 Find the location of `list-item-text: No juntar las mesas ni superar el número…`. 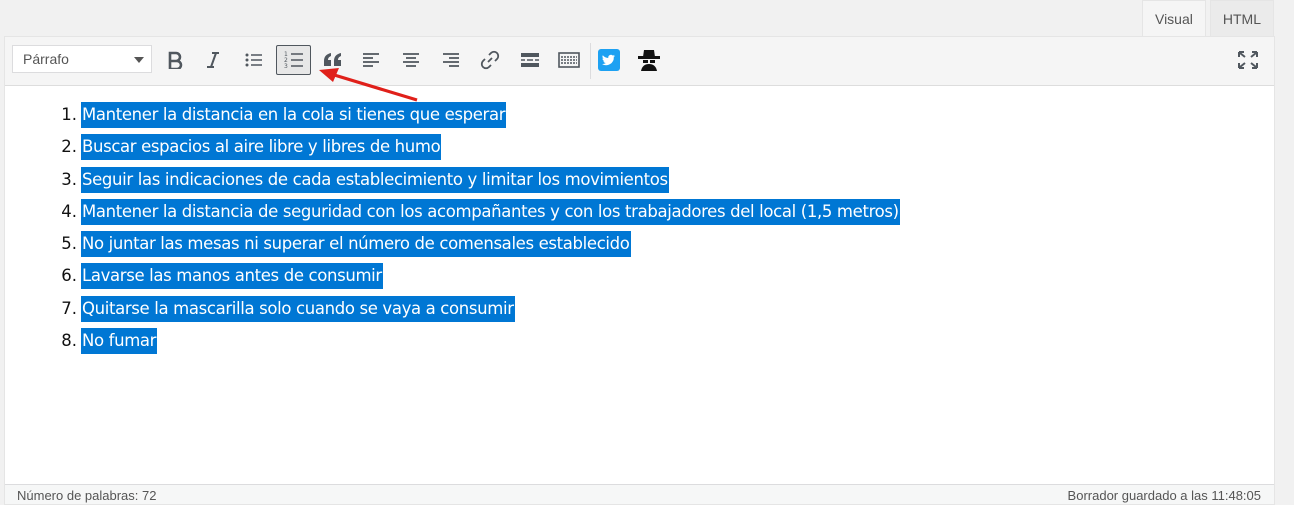

list-item-text: No juntar las mesas ni superar el número… is located at coordinates (356, 244).